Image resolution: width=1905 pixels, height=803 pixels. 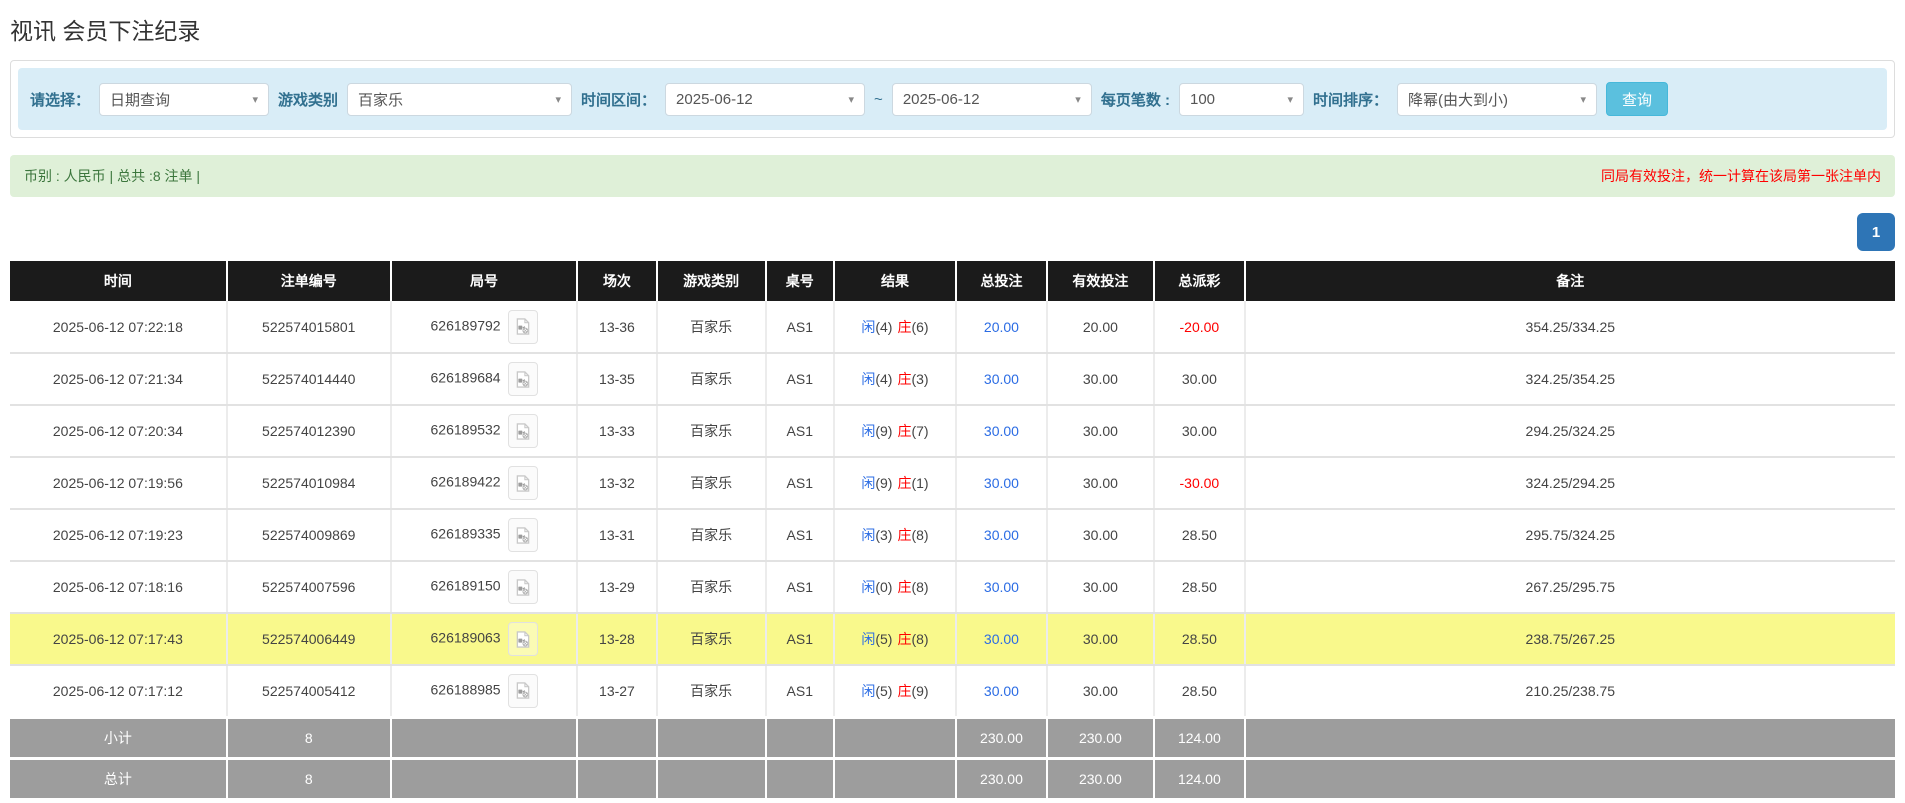 I want to click on banker-result-score: (7), so click(x=920, y=431).